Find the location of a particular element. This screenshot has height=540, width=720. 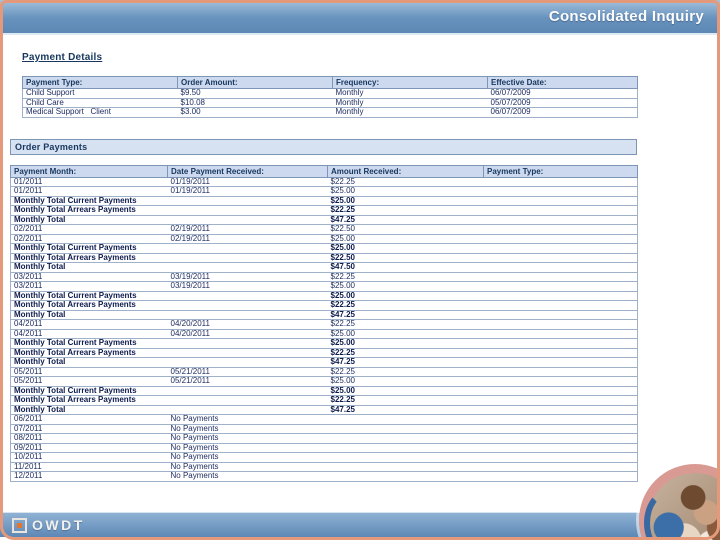

table-cell: Monthly is located at coordinates (410, 103).